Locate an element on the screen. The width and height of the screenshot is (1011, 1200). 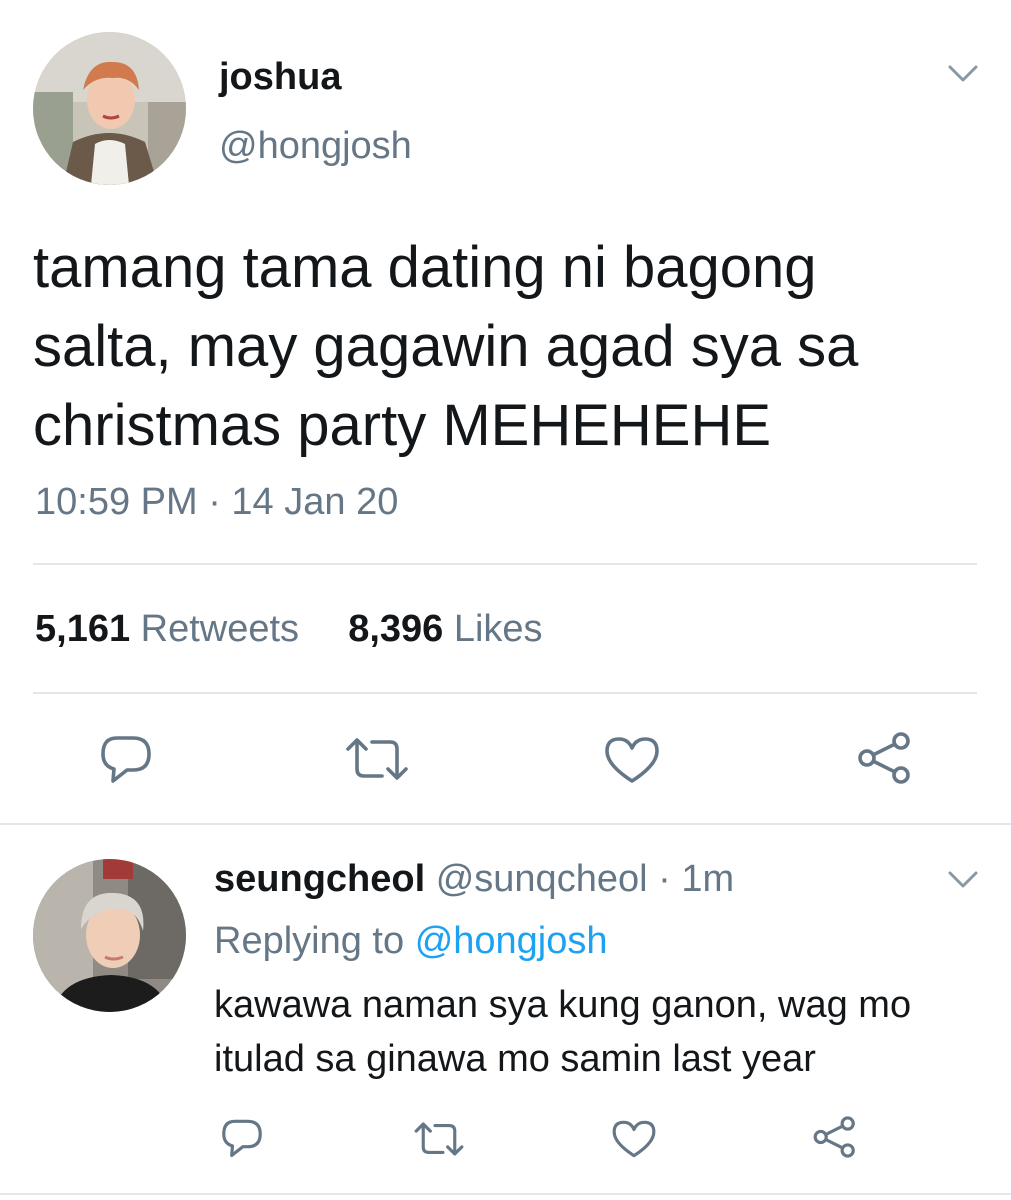
reply-text-line: kawawa naman sya kung ganon, wag mo is located at coordinates (563, 1005).